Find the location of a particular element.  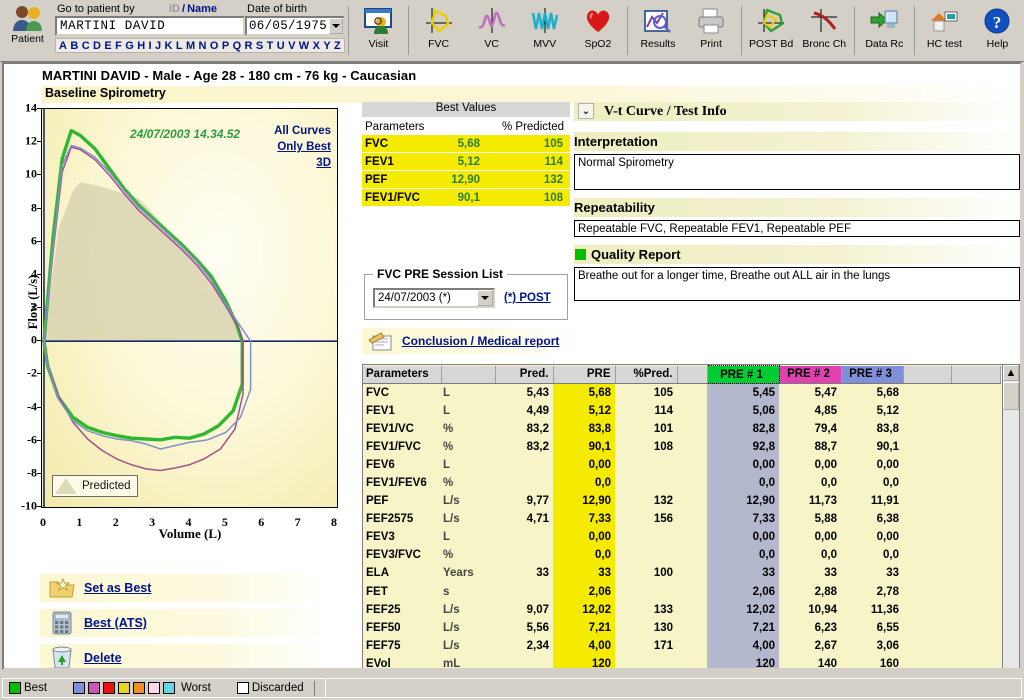

all-curves-link: All Curves is located at coordinates (302, 131).